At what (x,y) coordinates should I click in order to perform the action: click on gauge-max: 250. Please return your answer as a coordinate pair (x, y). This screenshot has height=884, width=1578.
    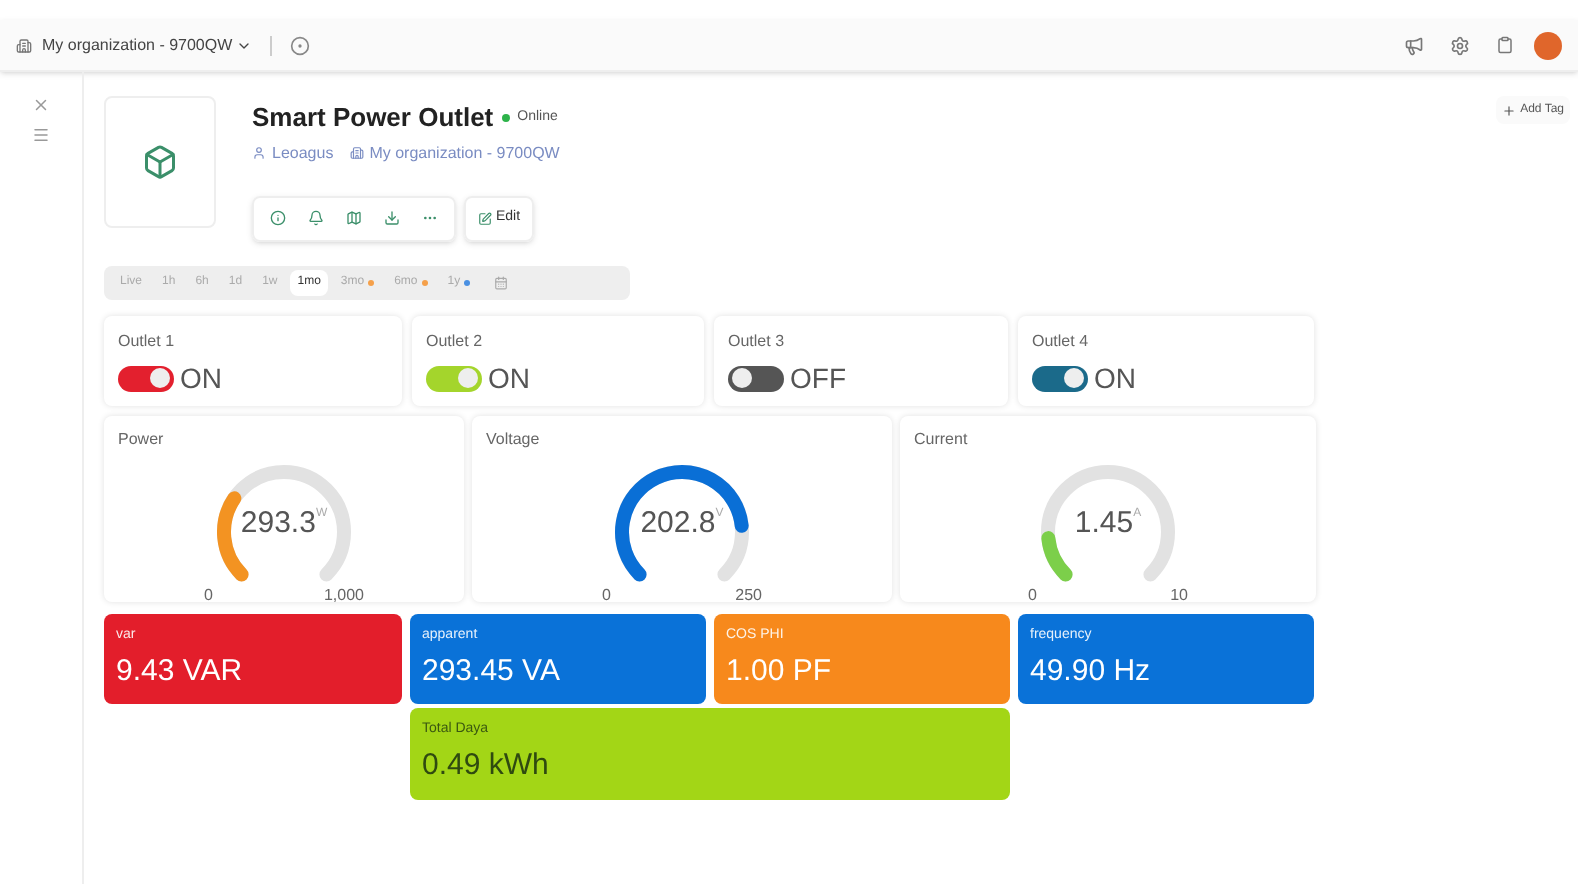
    Looking at the image, I should click on (748, 595).